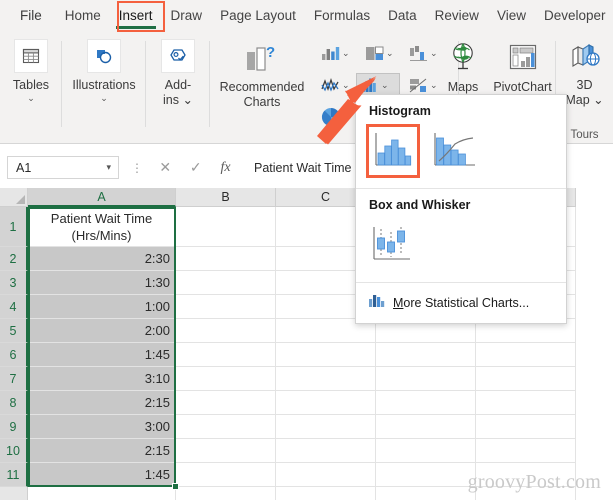 This screenshot has width=613, height=500. What do you see at coordinates (335, 85) in the screenshot?
I see `line-chart-button: ⌄` at bounding box center [335, 85].